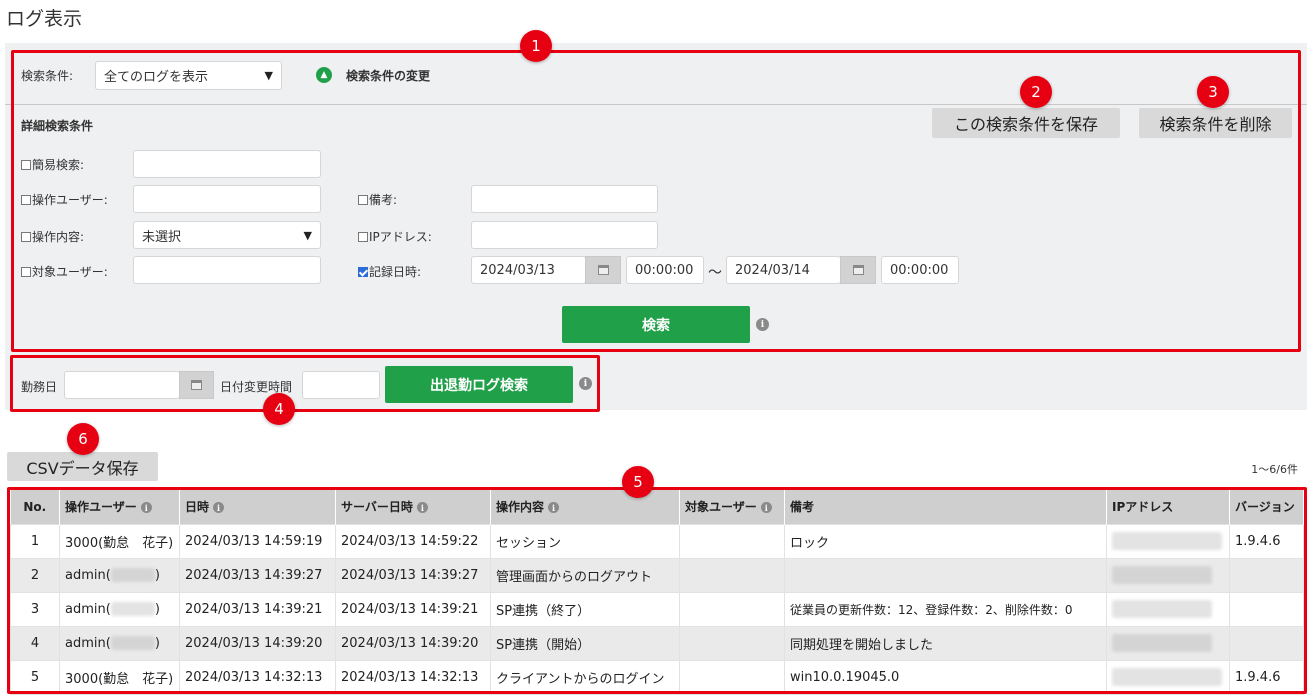 The image size is (1312, 697). I want to click on marker-3: 3, so click(1213, 92).